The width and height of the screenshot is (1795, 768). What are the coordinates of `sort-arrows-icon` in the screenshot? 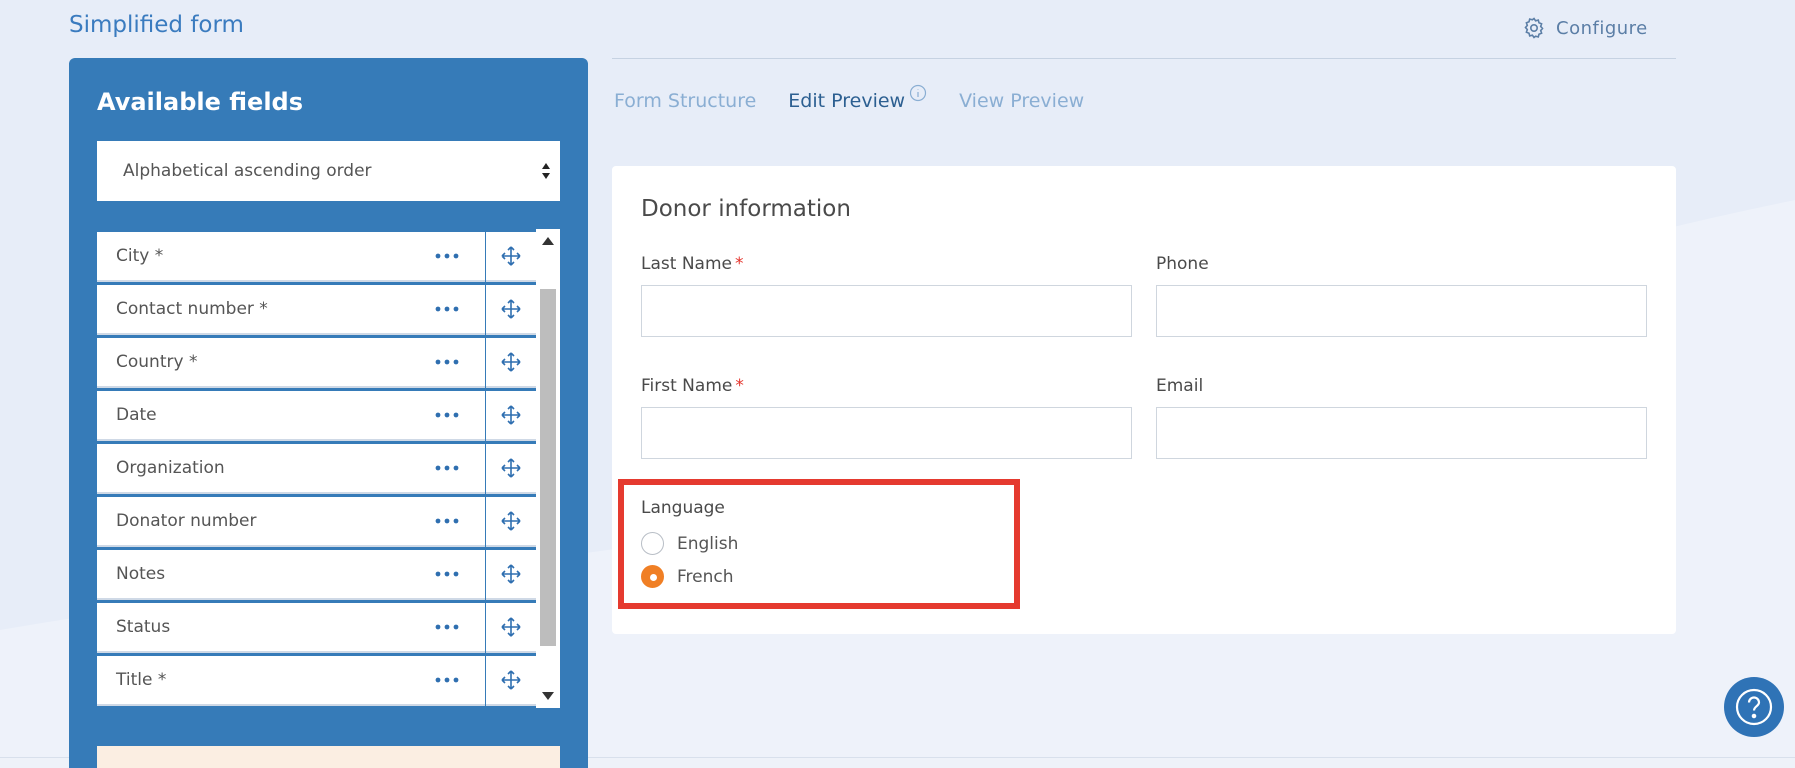 It's located at (546, 171).